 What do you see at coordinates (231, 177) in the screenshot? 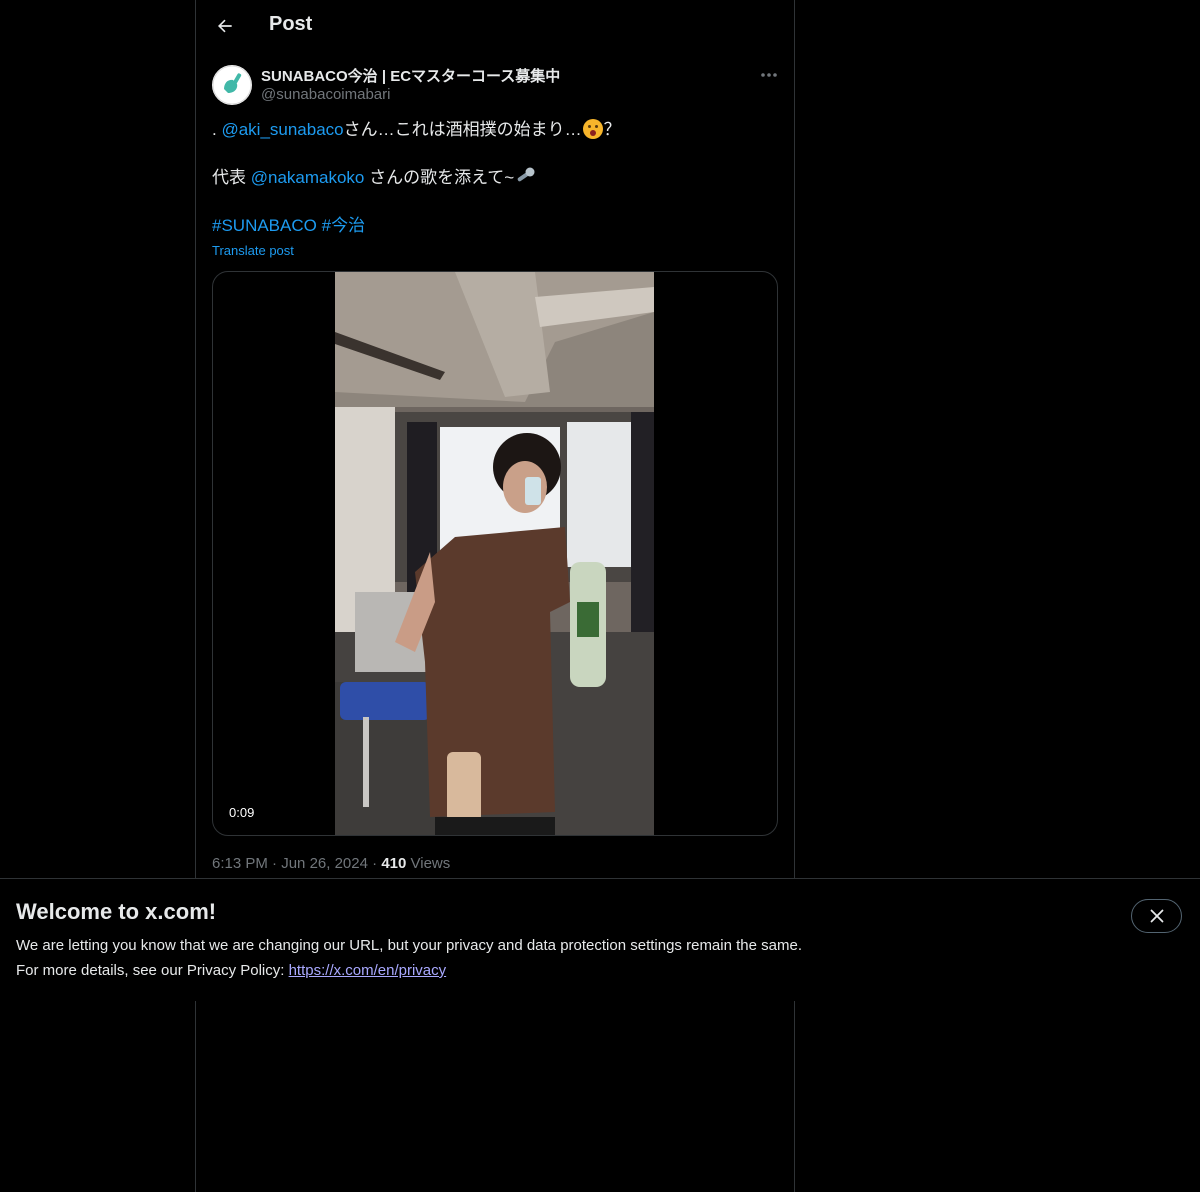
I see `text-fragment: 代表` at bounding box center [231, 177].